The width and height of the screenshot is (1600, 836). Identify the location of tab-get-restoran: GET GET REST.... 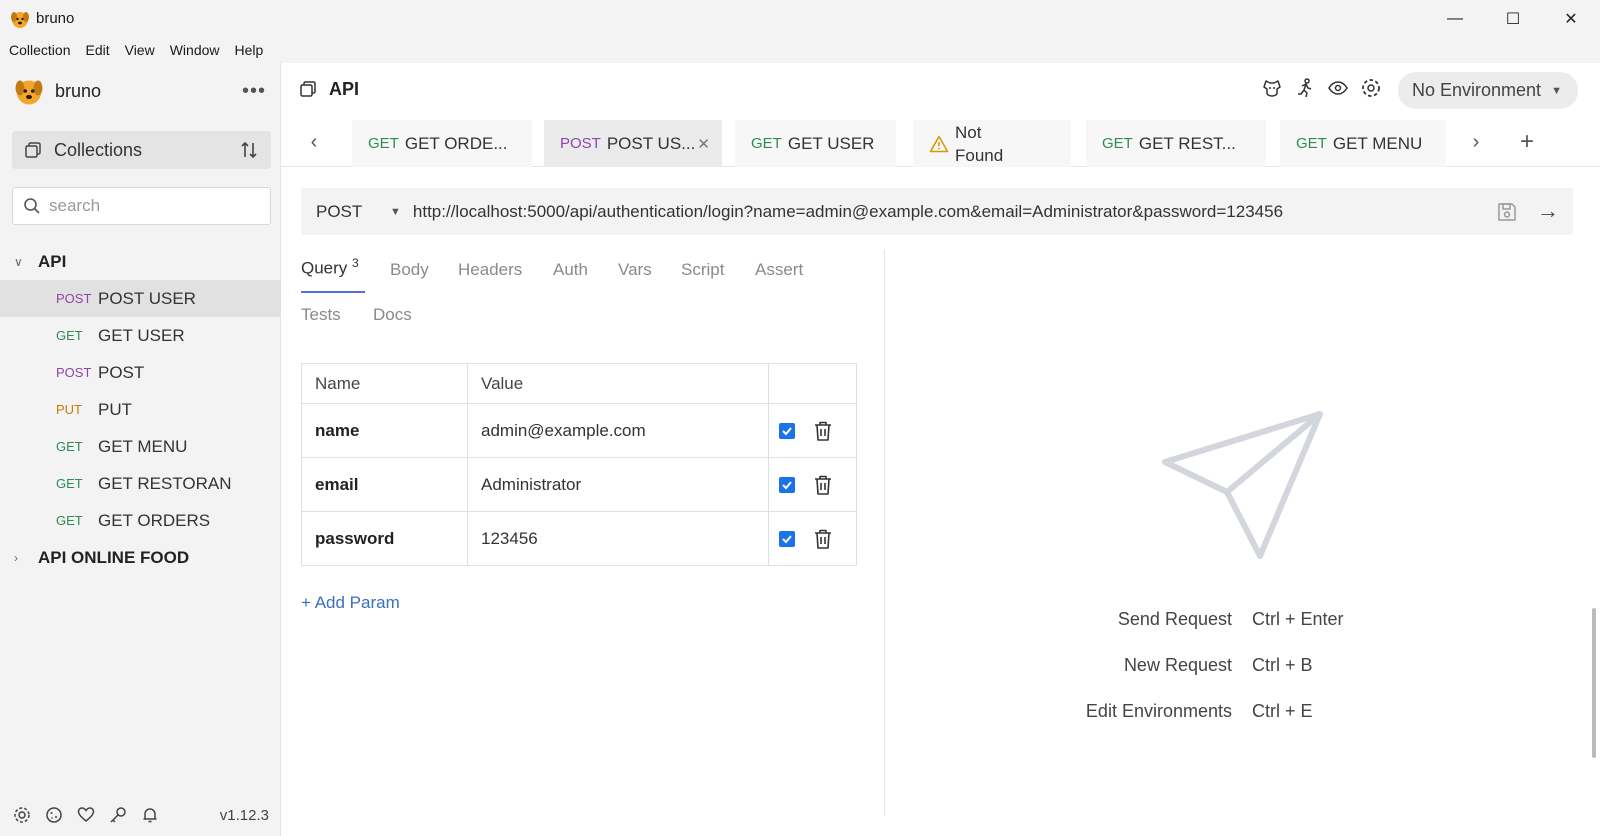
(1176, 143).